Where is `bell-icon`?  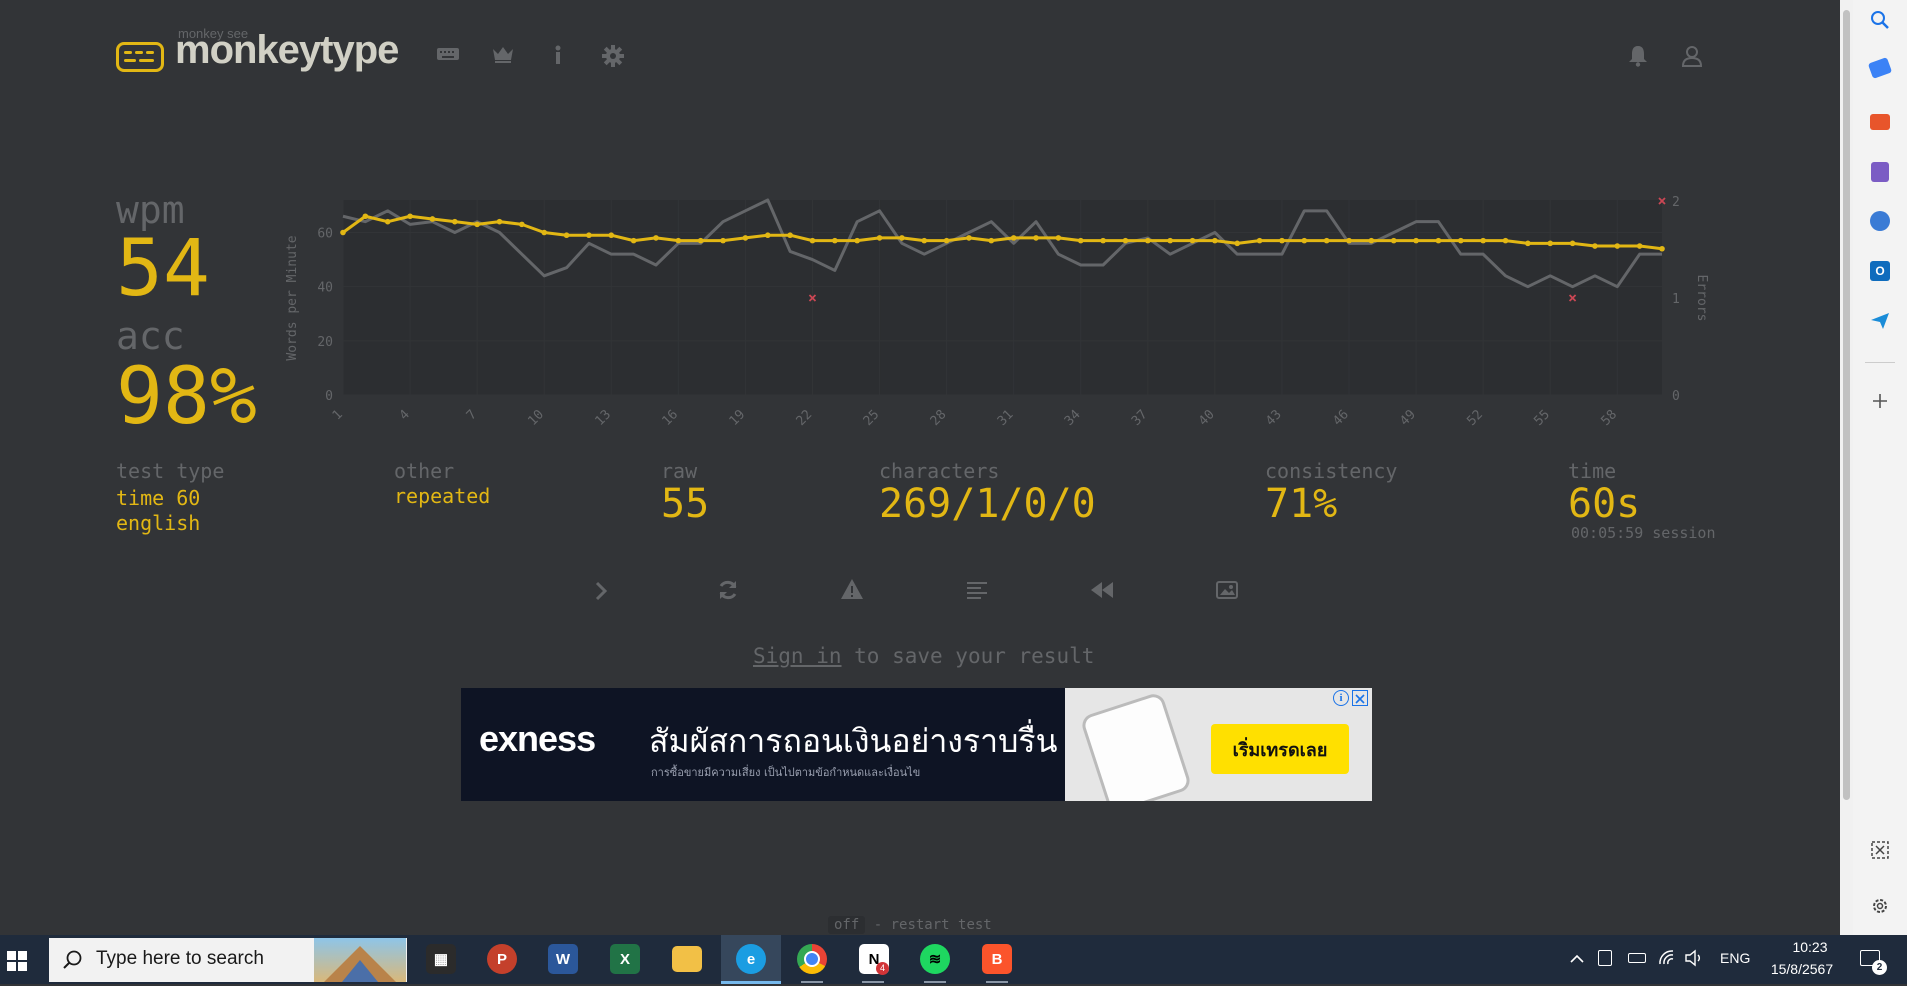
bell-icon is located at coordinates (1638, 56).